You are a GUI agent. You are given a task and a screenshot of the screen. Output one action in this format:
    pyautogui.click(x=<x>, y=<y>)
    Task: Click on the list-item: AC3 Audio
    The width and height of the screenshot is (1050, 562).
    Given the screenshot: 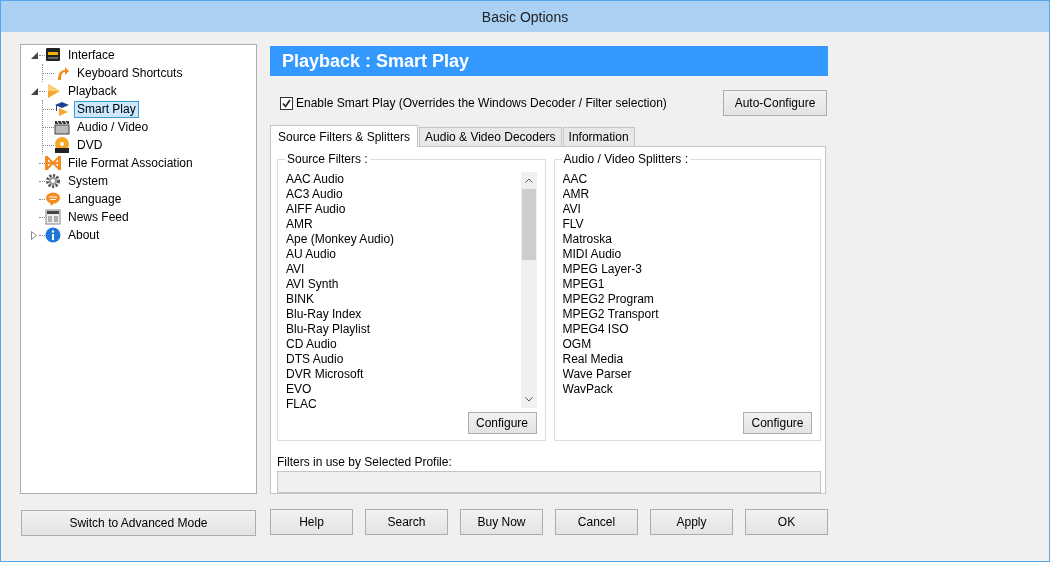 What is the action you would take?
    pyautogui.click(x=403, y=194)
    